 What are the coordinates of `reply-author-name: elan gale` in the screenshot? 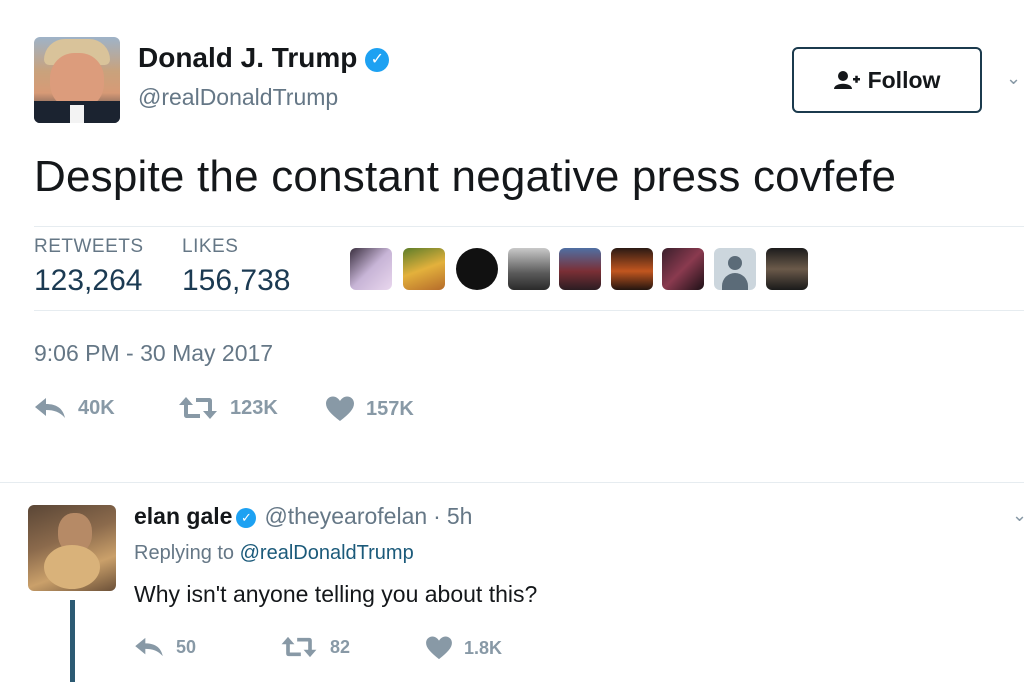 It's located at (183, 516).